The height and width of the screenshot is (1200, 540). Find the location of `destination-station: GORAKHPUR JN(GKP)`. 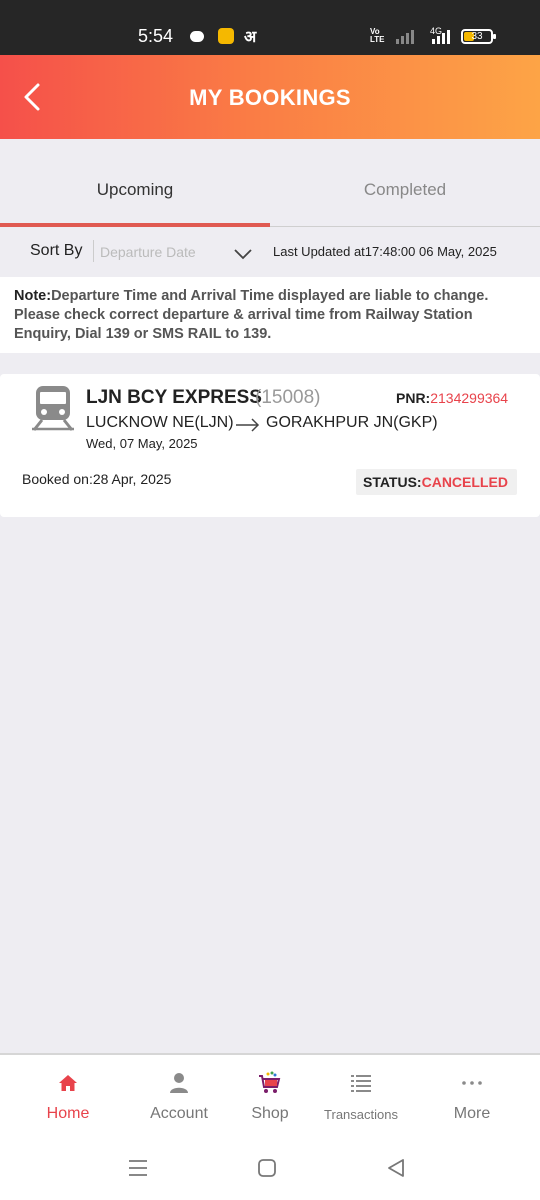

destination-station: GORAKHPUR JN(GKP) is located at coordinates (352, 422).